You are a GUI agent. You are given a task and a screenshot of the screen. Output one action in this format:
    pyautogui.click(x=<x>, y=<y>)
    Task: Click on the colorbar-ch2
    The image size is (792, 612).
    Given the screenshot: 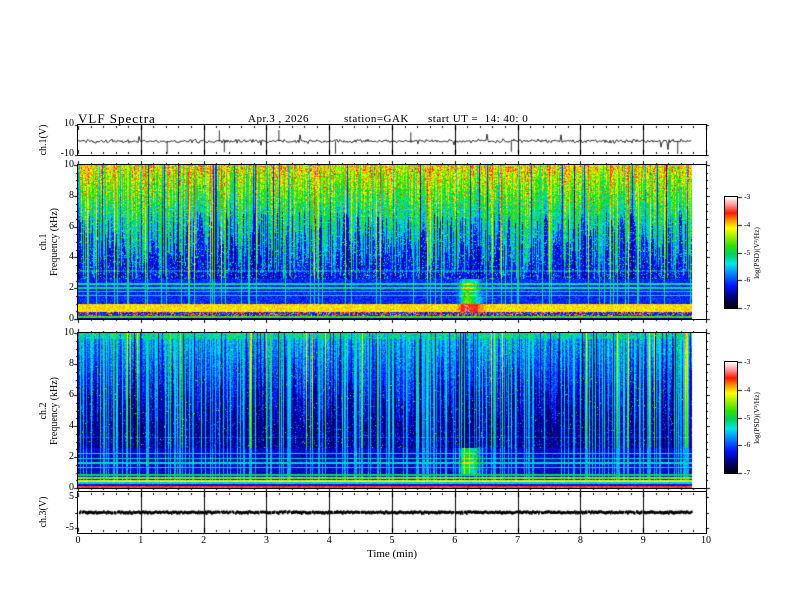 What is the action you would take?
    pyautogui.click(x=731, y=417)
    